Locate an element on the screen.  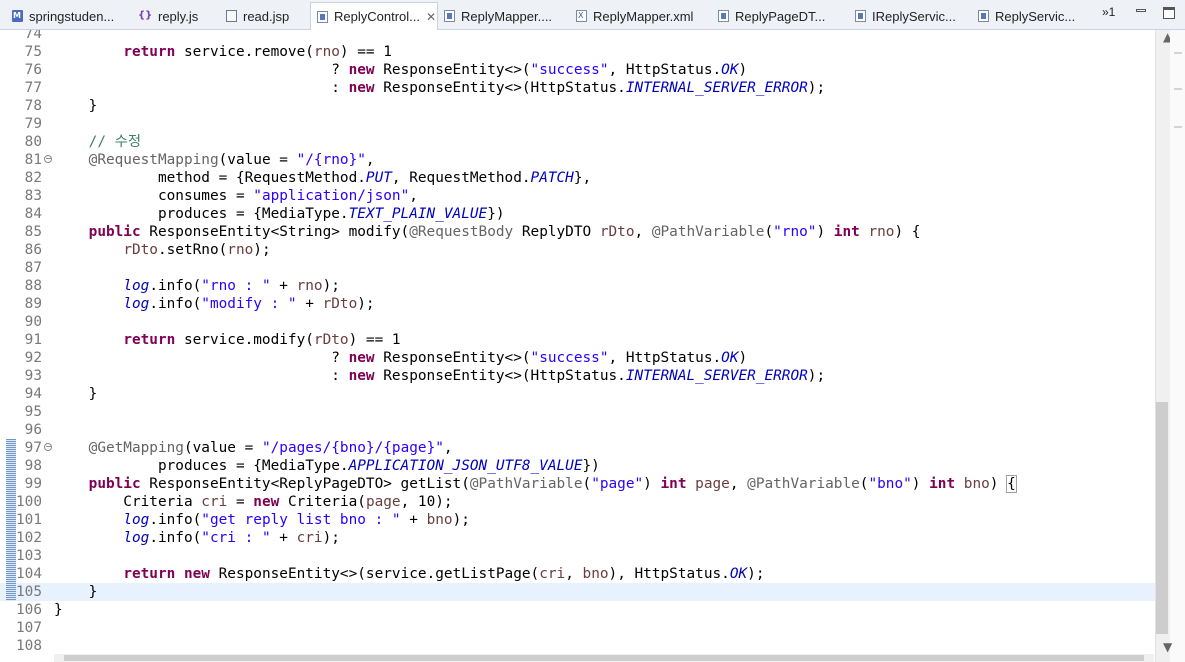
tab-reply-js: {} reply.js is located at coordinates (178, 16).